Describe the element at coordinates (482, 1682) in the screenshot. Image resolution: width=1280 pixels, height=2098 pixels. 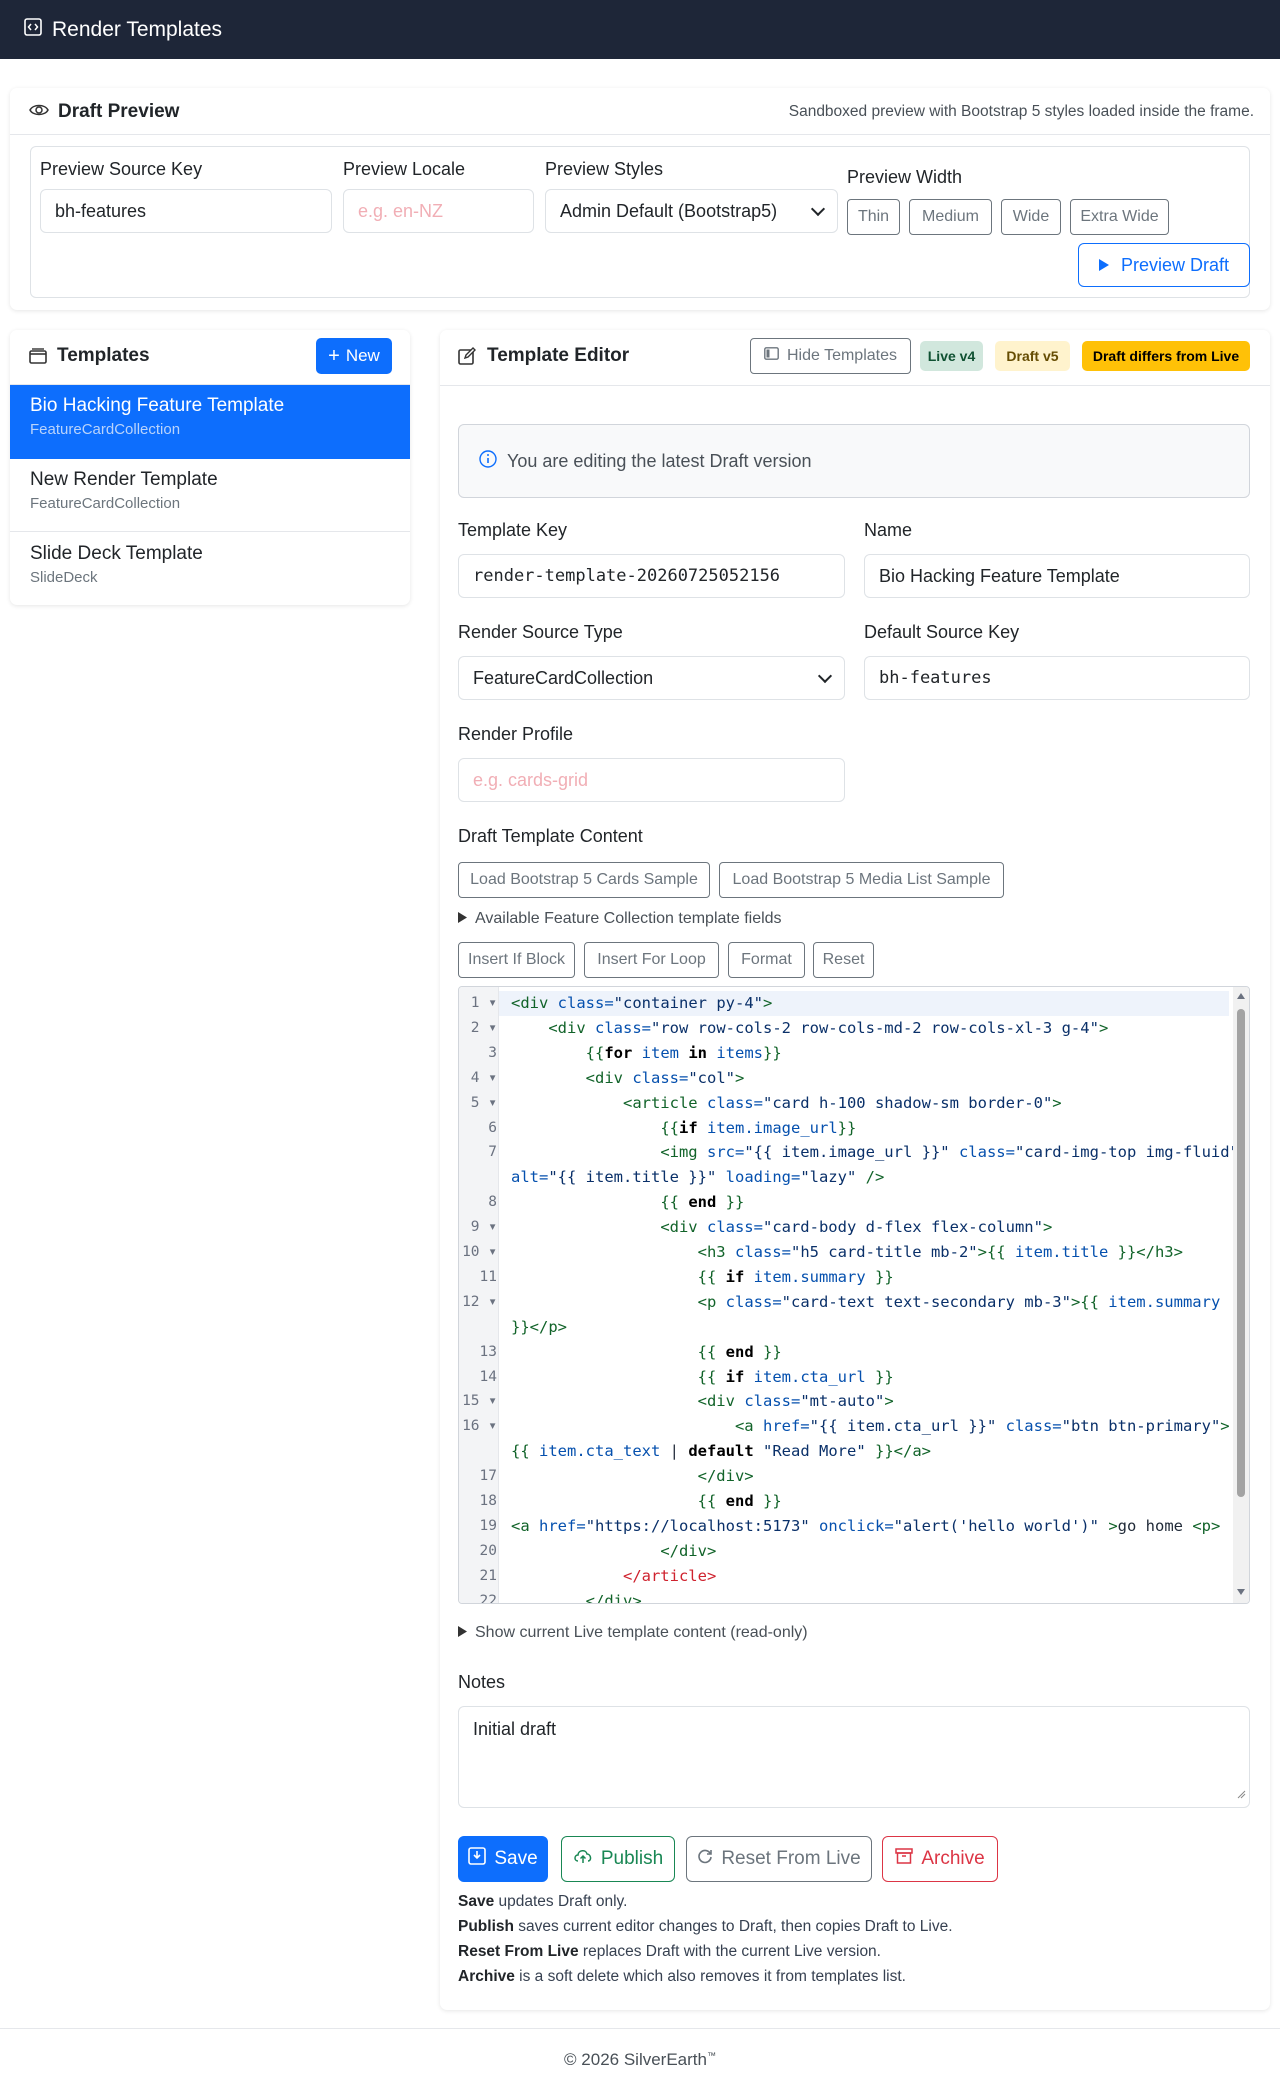
I see `notes-label: Notes` at that location.